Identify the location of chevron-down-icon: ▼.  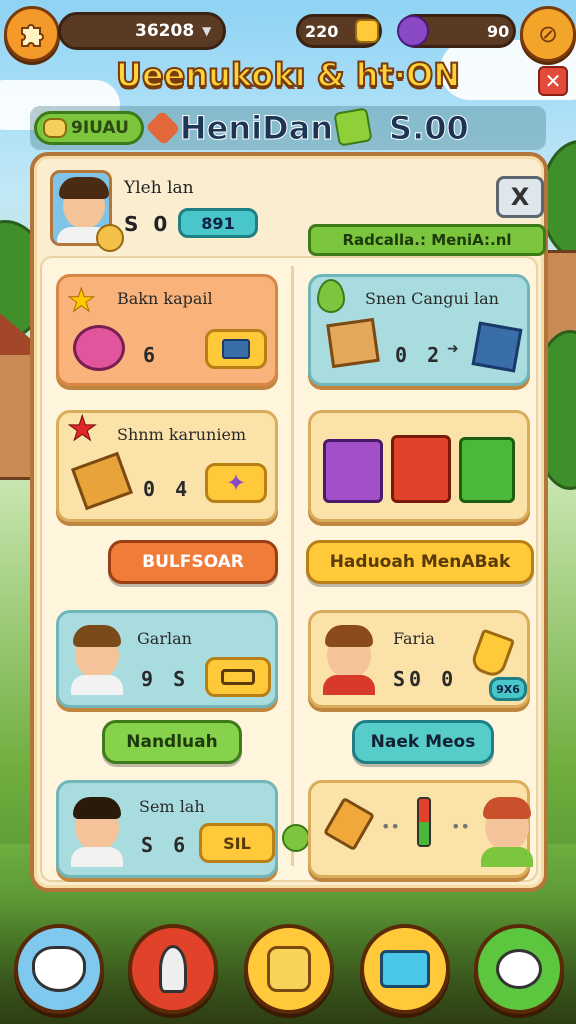
(206, 31).